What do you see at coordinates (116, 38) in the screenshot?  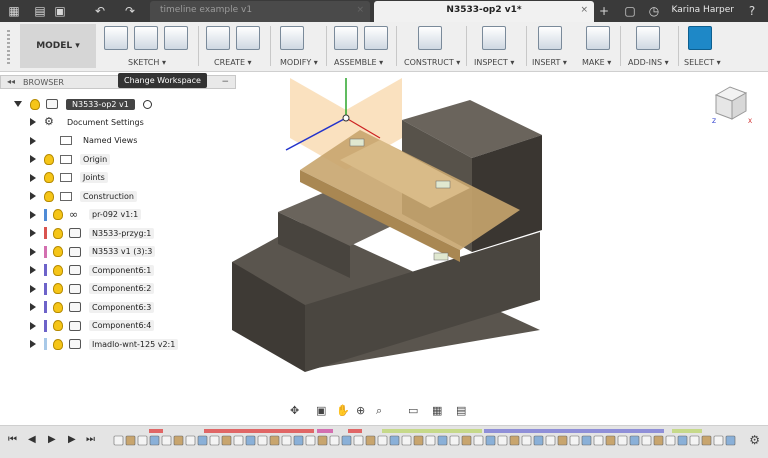 I see `create-sketch-icon` at bounding box center [116, 38].